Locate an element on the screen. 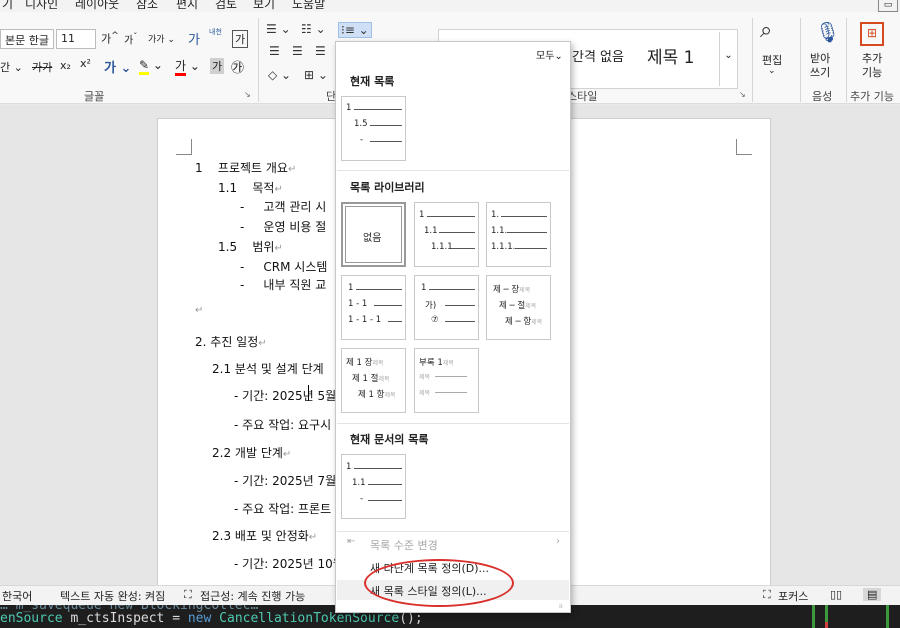  group-styles-label: 스타일 is located at coordinates (582, 96).